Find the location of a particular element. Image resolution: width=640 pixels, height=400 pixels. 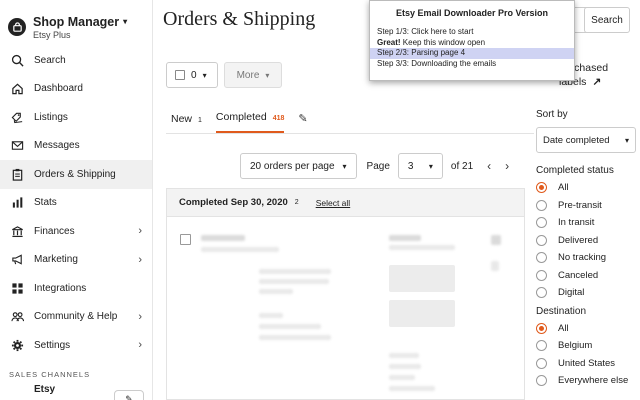

sidebar-item-label: Community & Help is located at coordinates (76, 317).